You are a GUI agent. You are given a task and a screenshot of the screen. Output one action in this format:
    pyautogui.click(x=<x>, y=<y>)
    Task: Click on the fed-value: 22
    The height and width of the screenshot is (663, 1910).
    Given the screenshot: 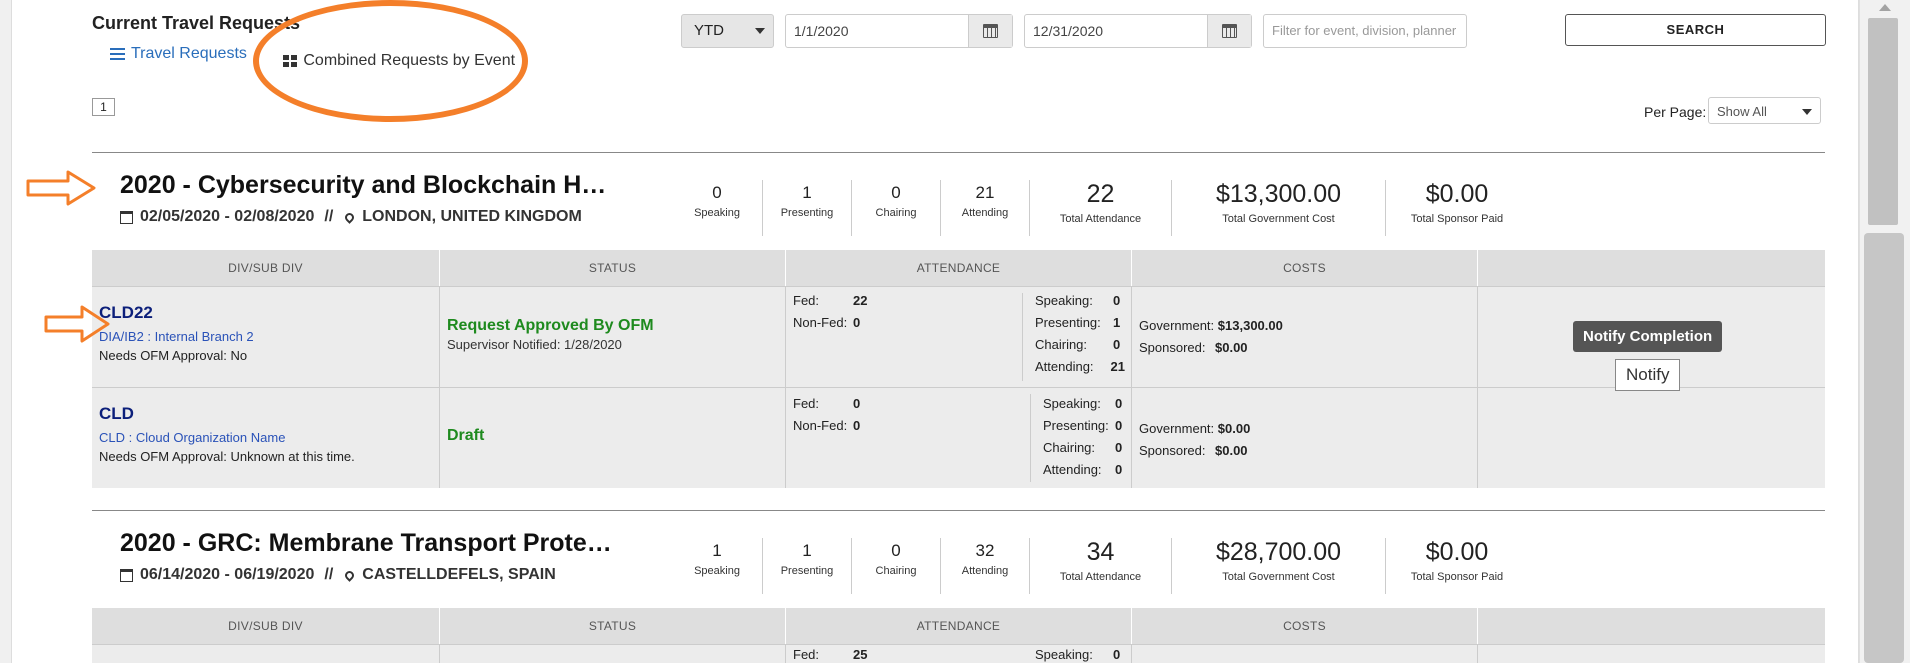 What is the action you would take?
    pyautogui.click(x=860, y=300)
    